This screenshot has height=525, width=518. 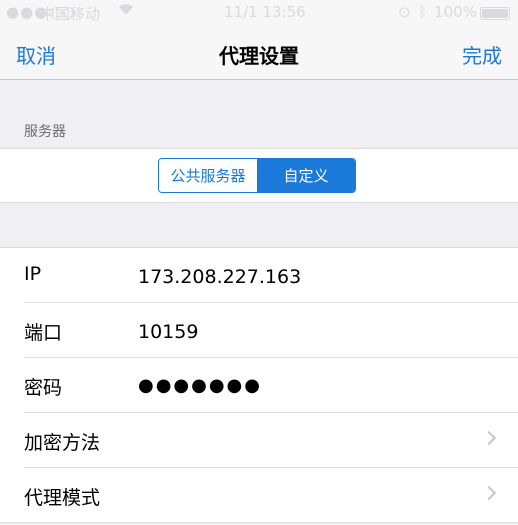 I want to click on port-row: 端口 10159, so click(x=259, y=330).